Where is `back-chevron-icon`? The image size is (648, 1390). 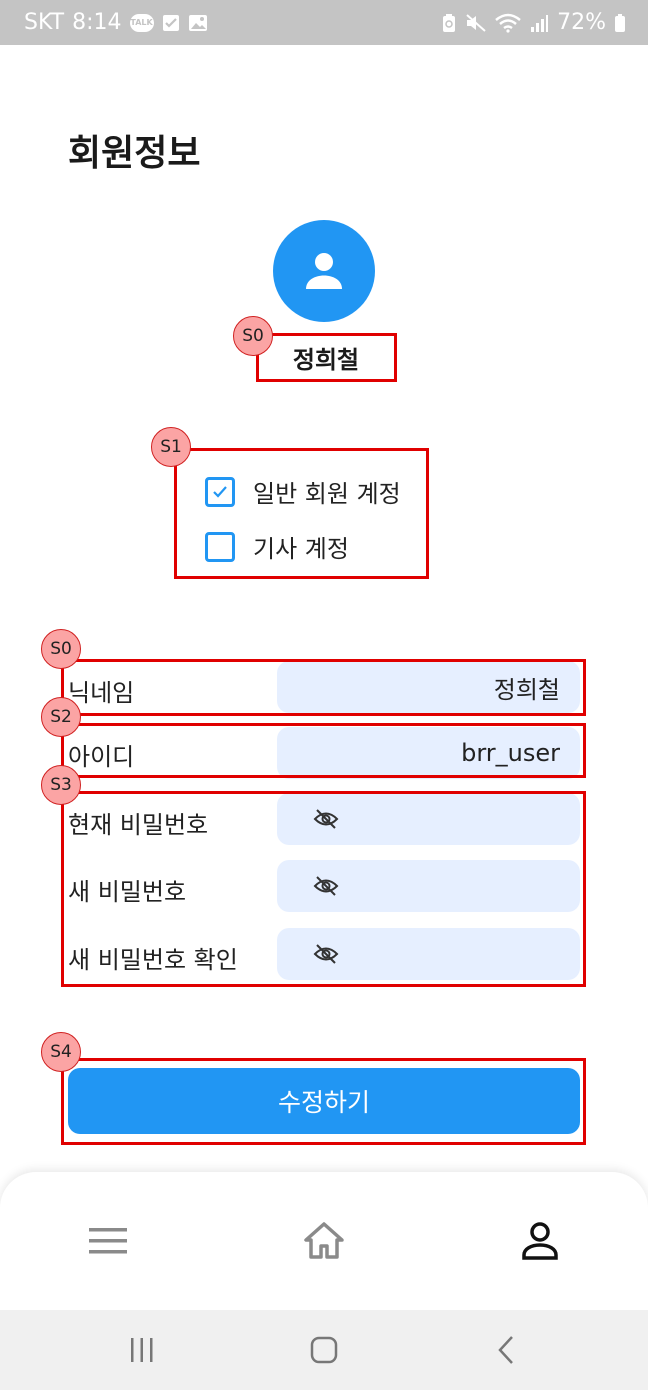 back-chevron-icon is located at coordinates (505, 1350).